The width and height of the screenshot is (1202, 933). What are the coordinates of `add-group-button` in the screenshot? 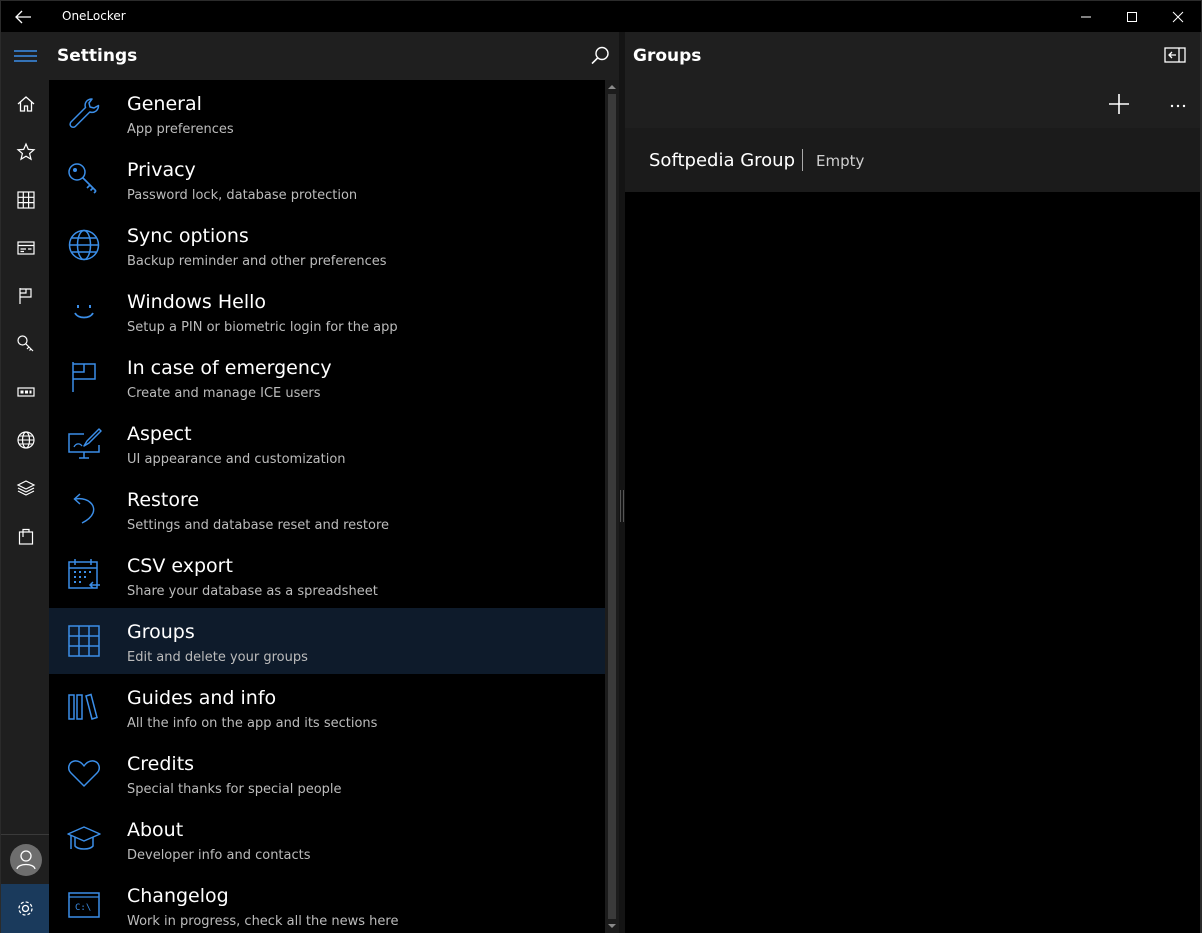 It's located at (1119, 106).